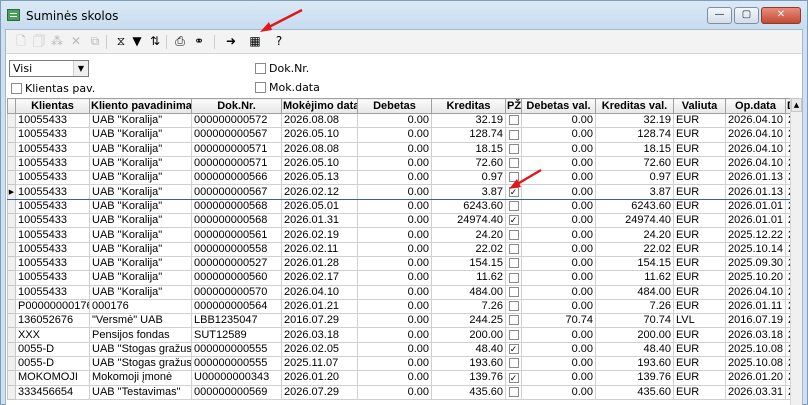  I want to click on chevron-down-icon: ▼, so click(80, 68).